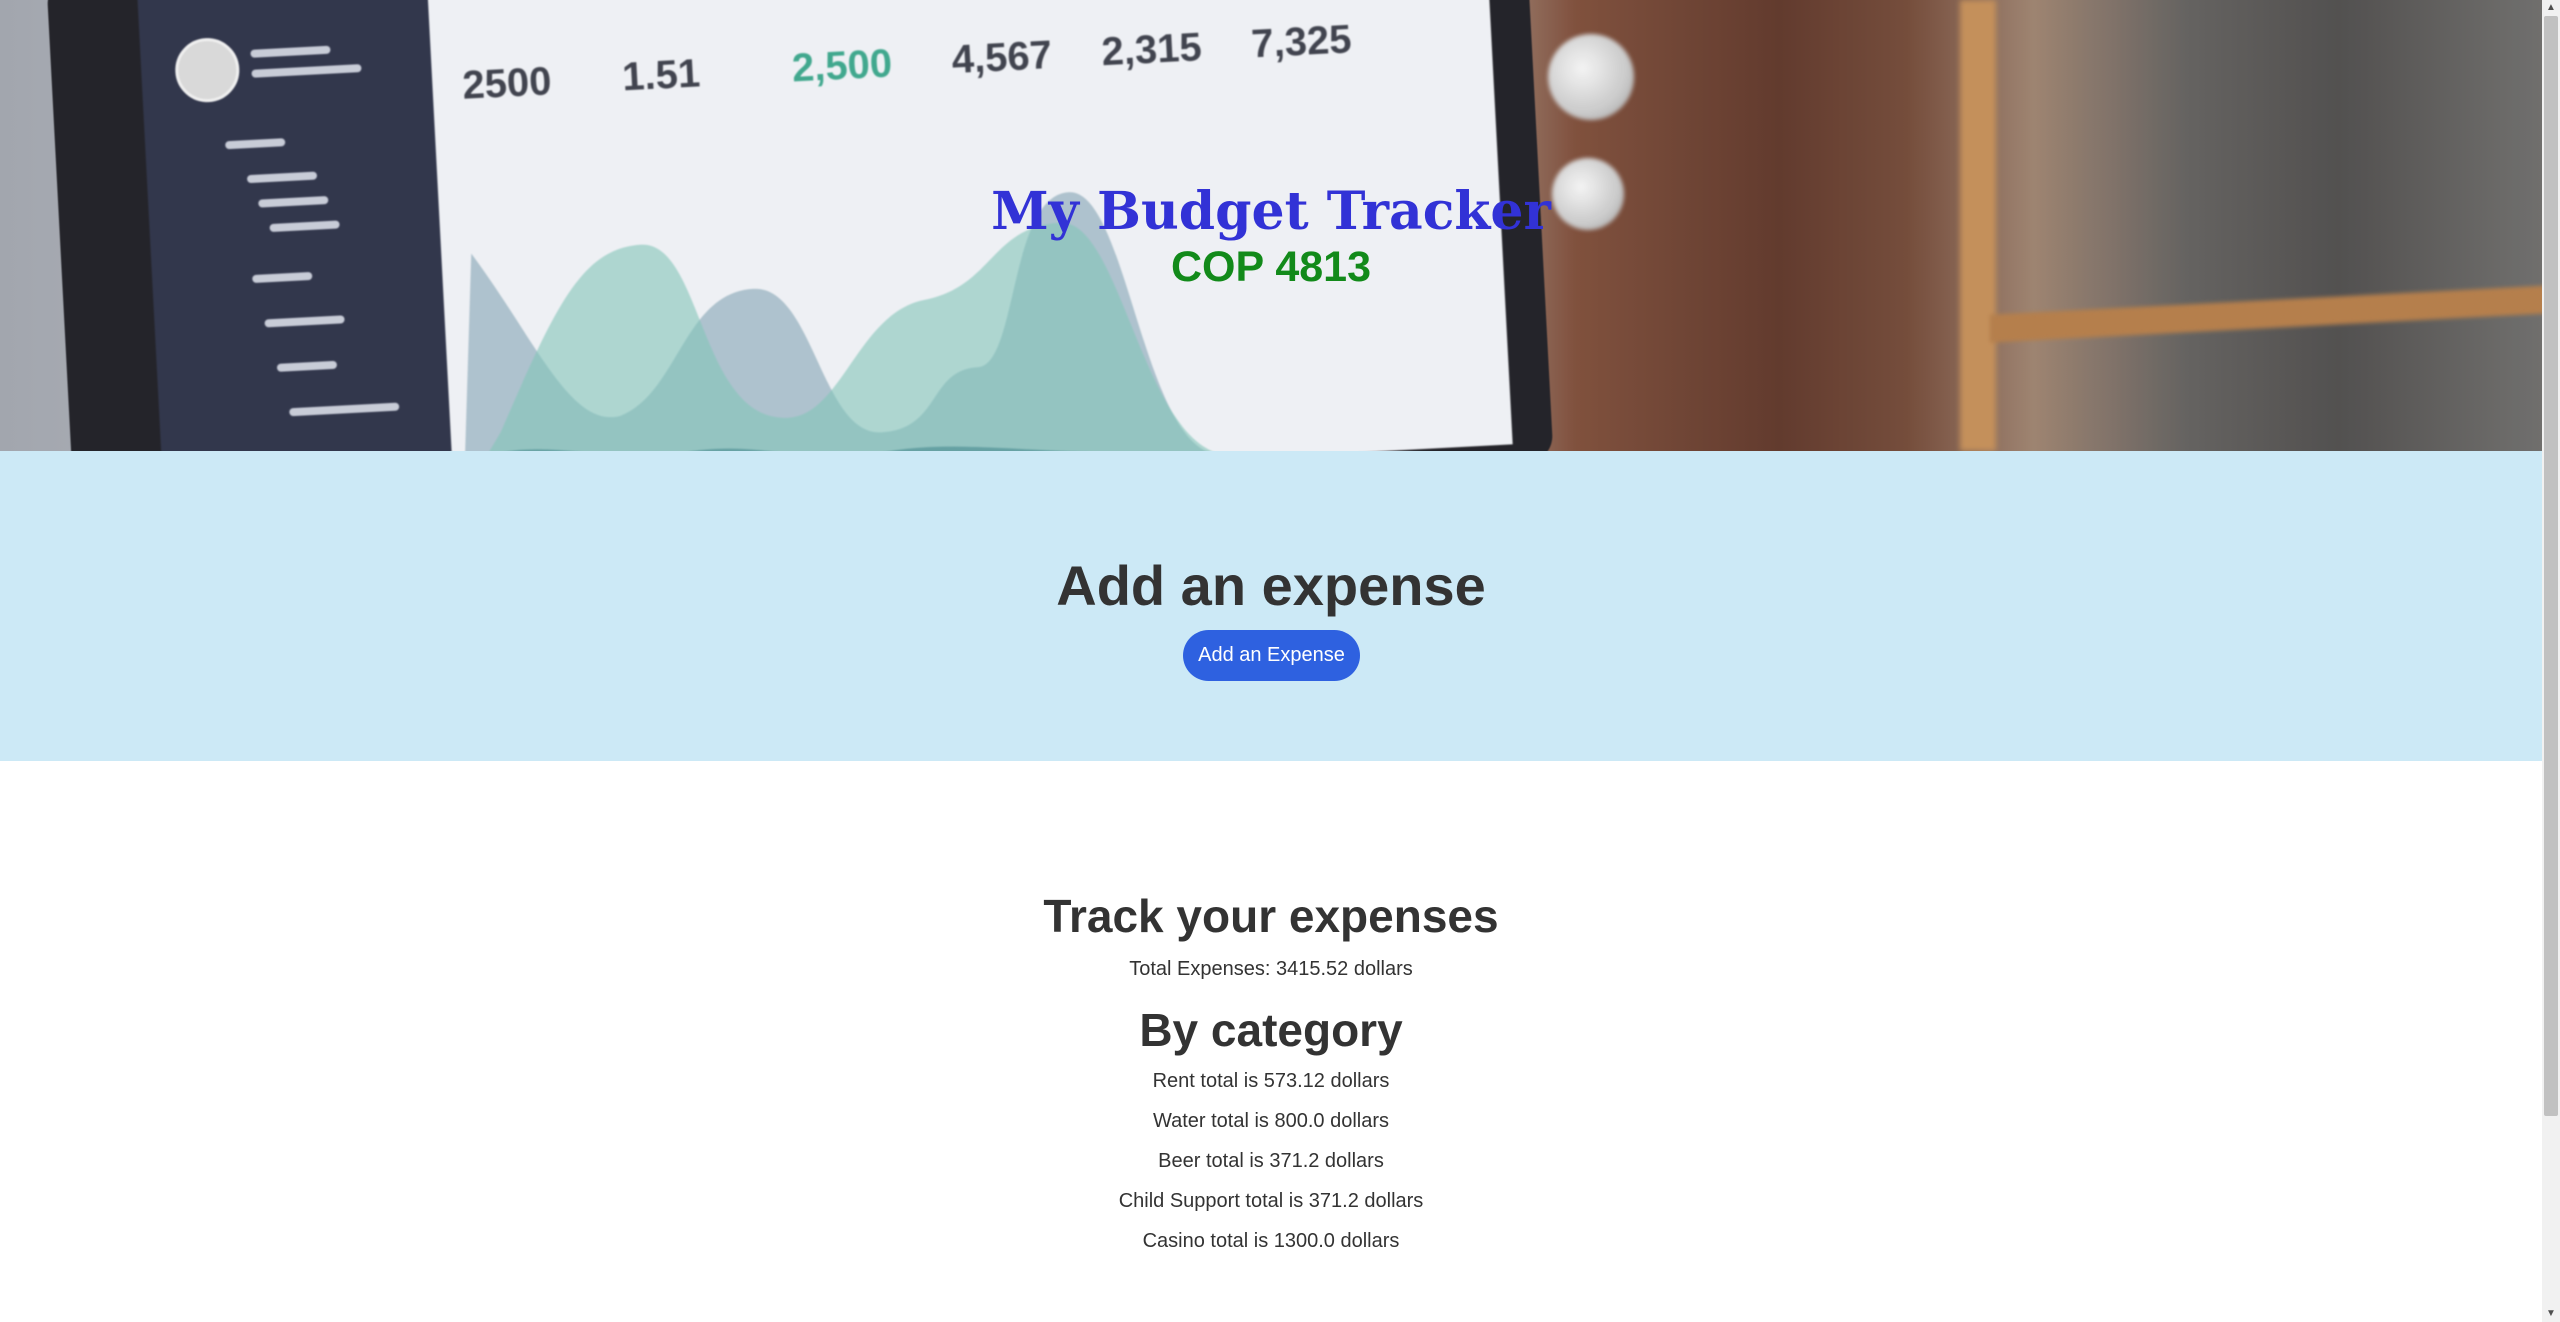 The image size is (2560, 1322). What do you see at coordinates (1271, 1161) in the screenshot?
I see `category-item-beer: Beer total is 371.2 dollars` at bounding box center [1271, 1161].